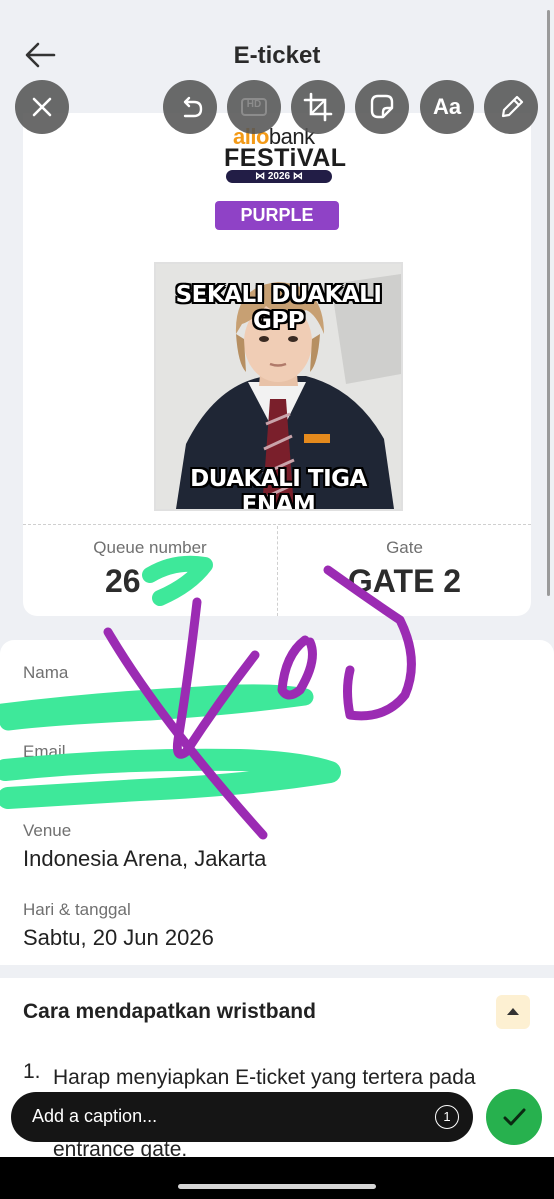 This screenshot has width=554, height=1199. I want to click on queue-number-label: Queue number, so click(150, 547).